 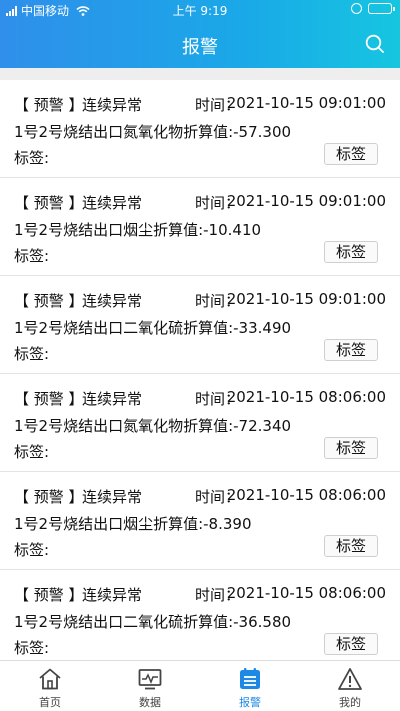 What do you see at coordinates (138, 230) in the screenshot?
I see `alarm-description: 1号2号烧结出口烟尘折算值:-10.410` at bounding box center [138, 230].